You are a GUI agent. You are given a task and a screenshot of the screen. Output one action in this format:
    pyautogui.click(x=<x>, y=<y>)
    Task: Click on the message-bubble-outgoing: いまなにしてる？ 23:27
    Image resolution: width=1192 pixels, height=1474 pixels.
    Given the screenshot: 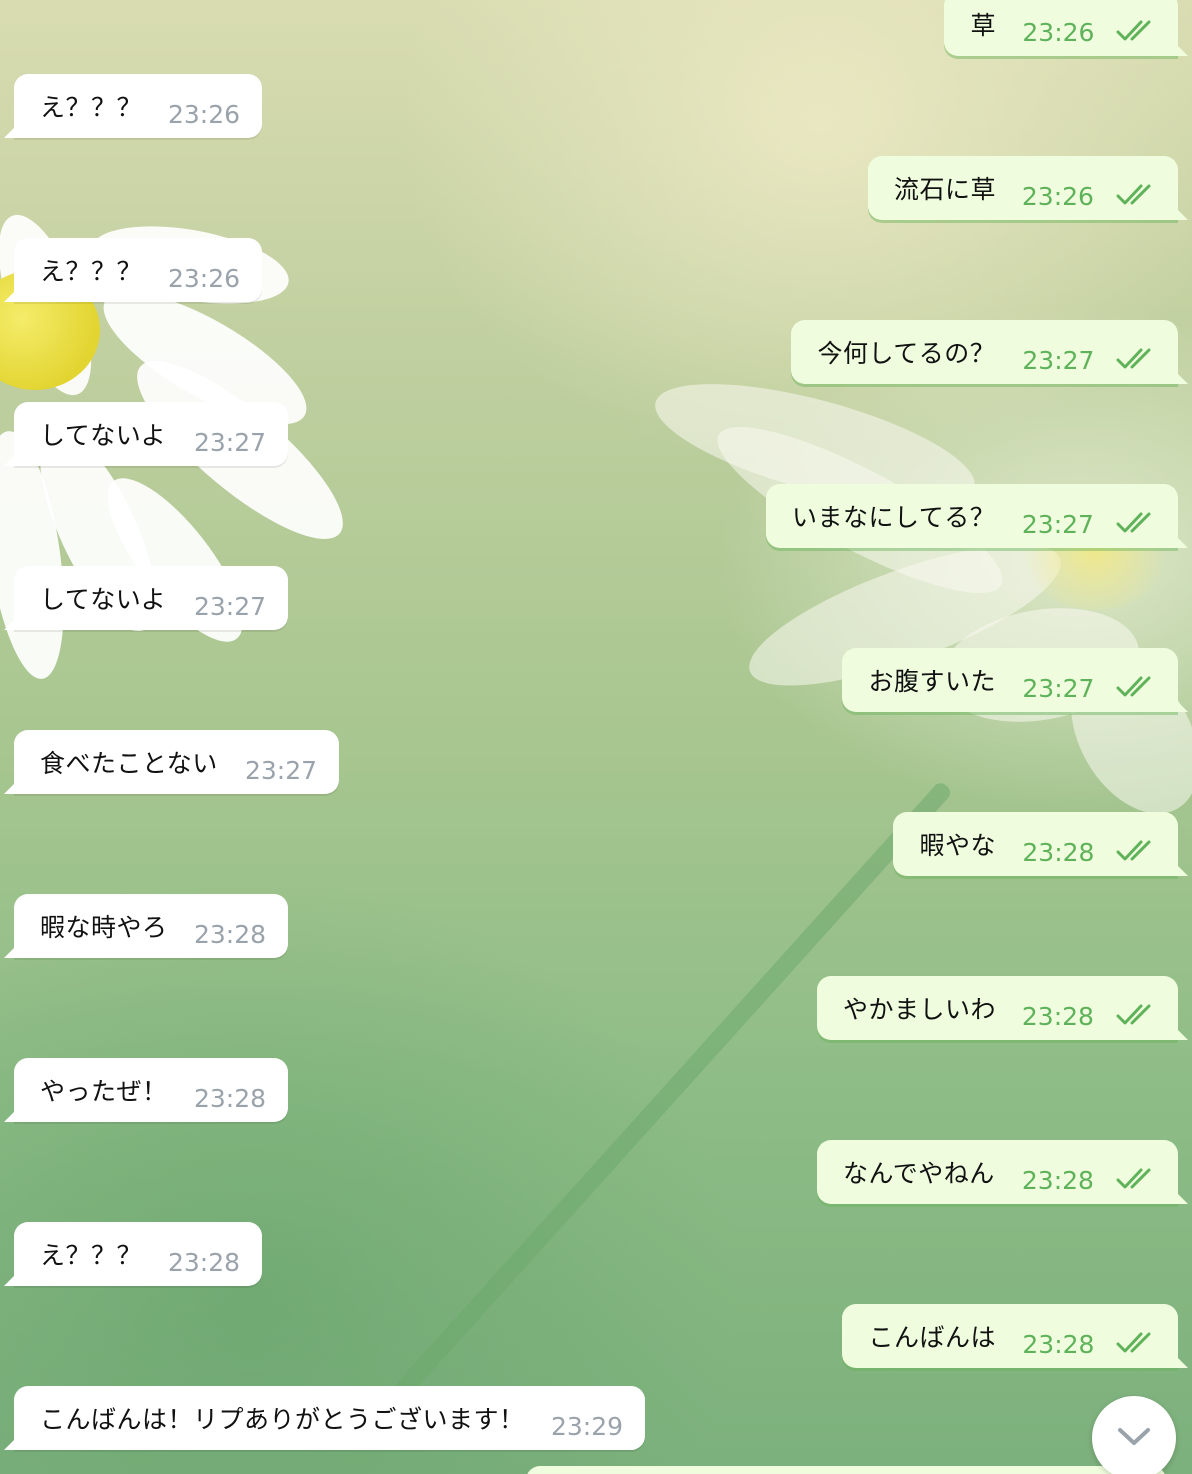 What is the action you would take?
    pyautogui.click(x=976, y=516)
    